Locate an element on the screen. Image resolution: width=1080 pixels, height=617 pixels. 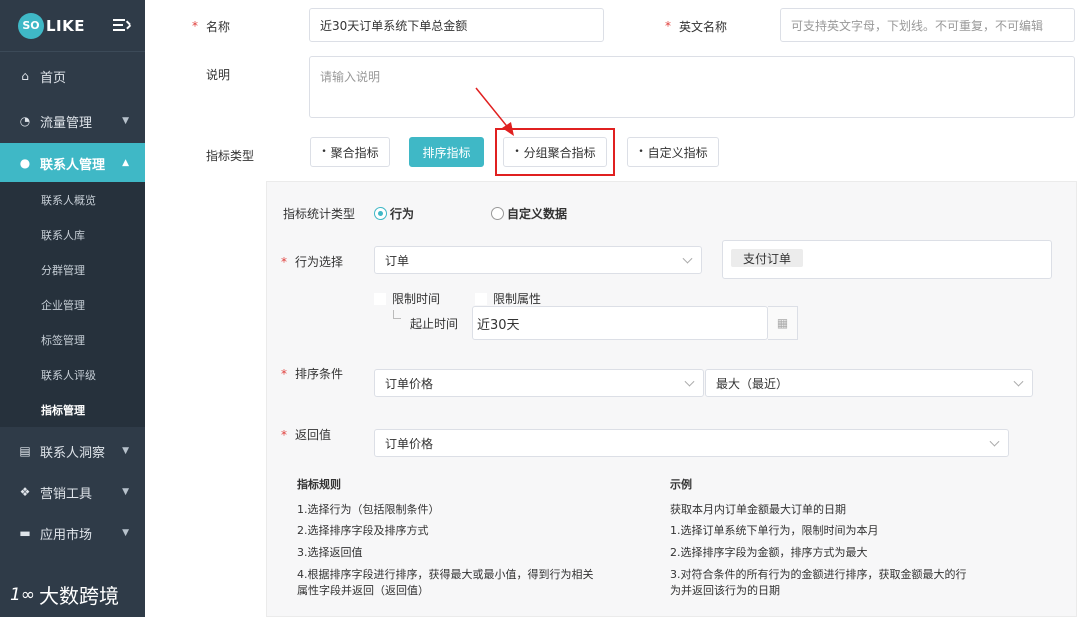
stat-type-label: 指标统计类型 is located at coordinates (319, 214).